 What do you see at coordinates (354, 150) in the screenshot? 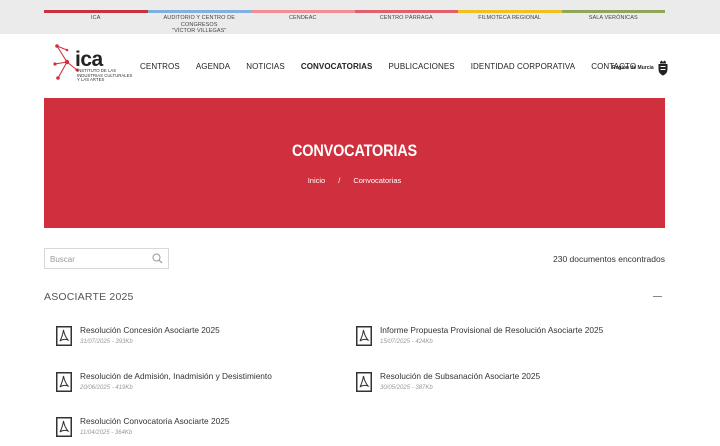
I see `page-title: CONVOCATORIAS` at bounding box center [354, 150].